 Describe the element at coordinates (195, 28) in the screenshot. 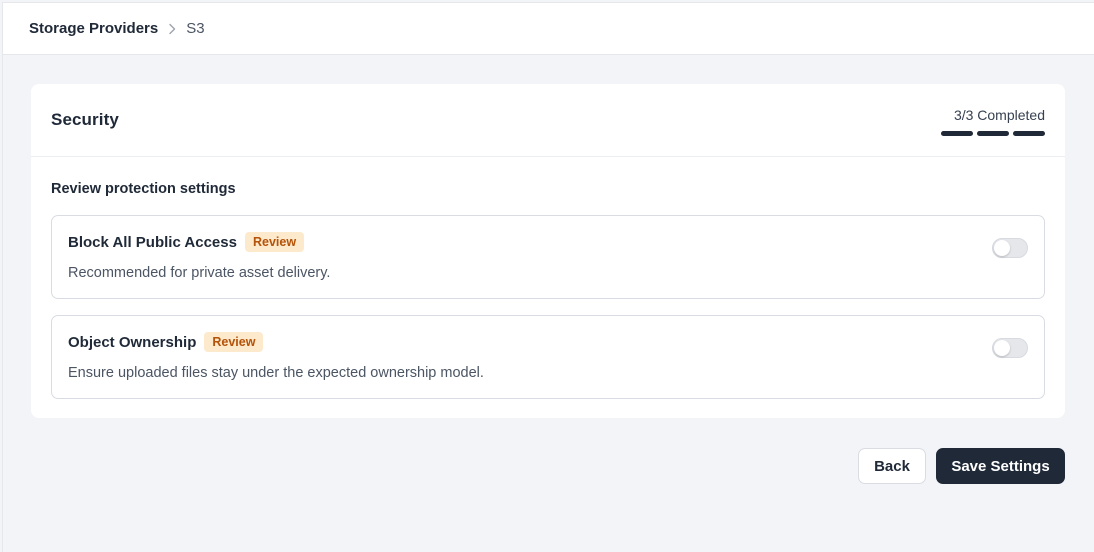

I see `breadcrumb-current: S3` at that location.